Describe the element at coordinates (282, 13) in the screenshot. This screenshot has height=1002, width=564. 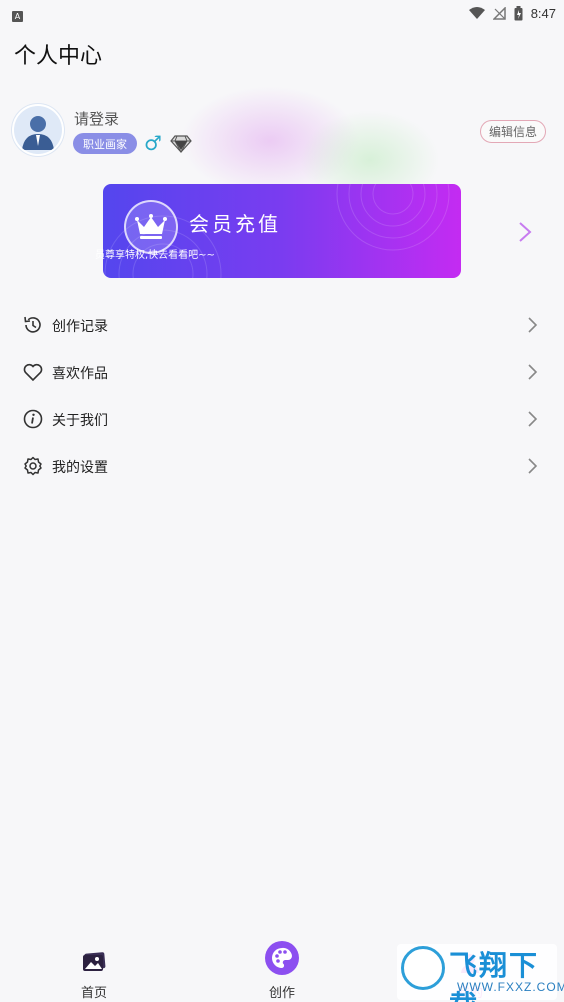
I see `status-bar: A 8:47` at that location.